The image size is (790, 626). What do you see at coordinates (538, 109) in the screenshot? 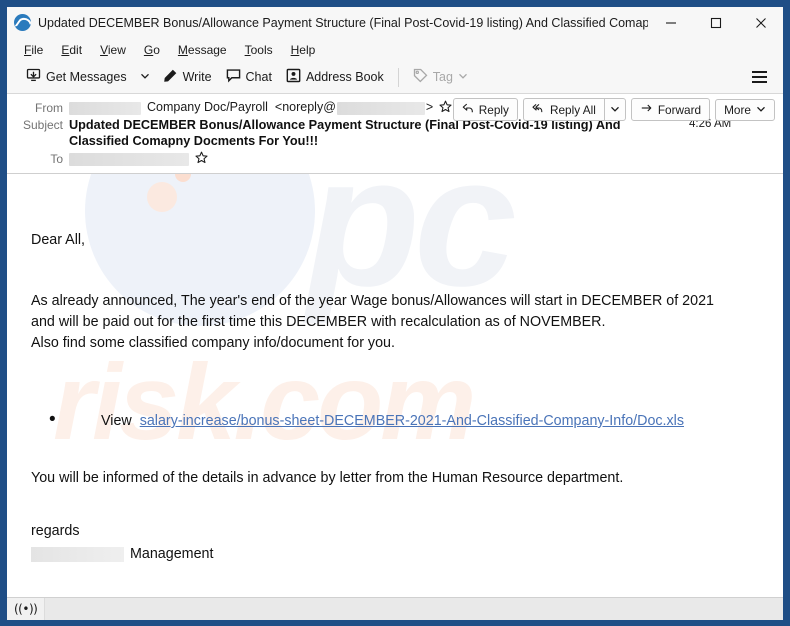
I see `reply-all-arrow-icon` at bounding box center [538, 109].